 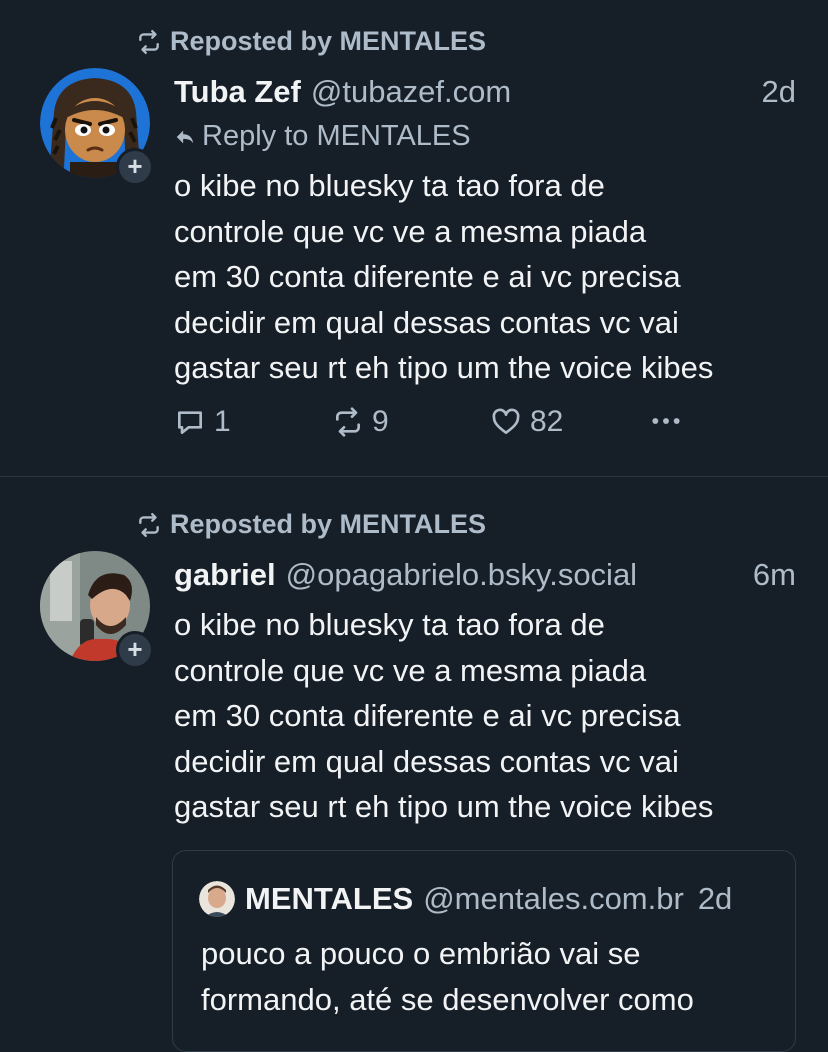 What do you see at coordinates (380, 421) in the screenshot?
I see `repost-count: 9` at bounding box center [380, 421].